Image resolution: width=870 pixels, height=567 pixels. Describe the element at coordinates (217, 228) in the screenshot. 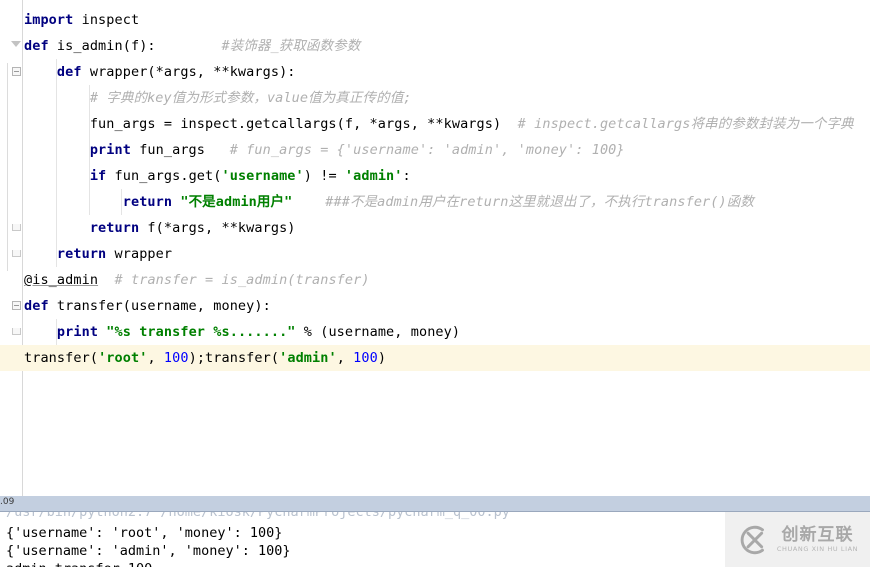

I see `code-token-plain: f(*args, **kwargs)` at that location.